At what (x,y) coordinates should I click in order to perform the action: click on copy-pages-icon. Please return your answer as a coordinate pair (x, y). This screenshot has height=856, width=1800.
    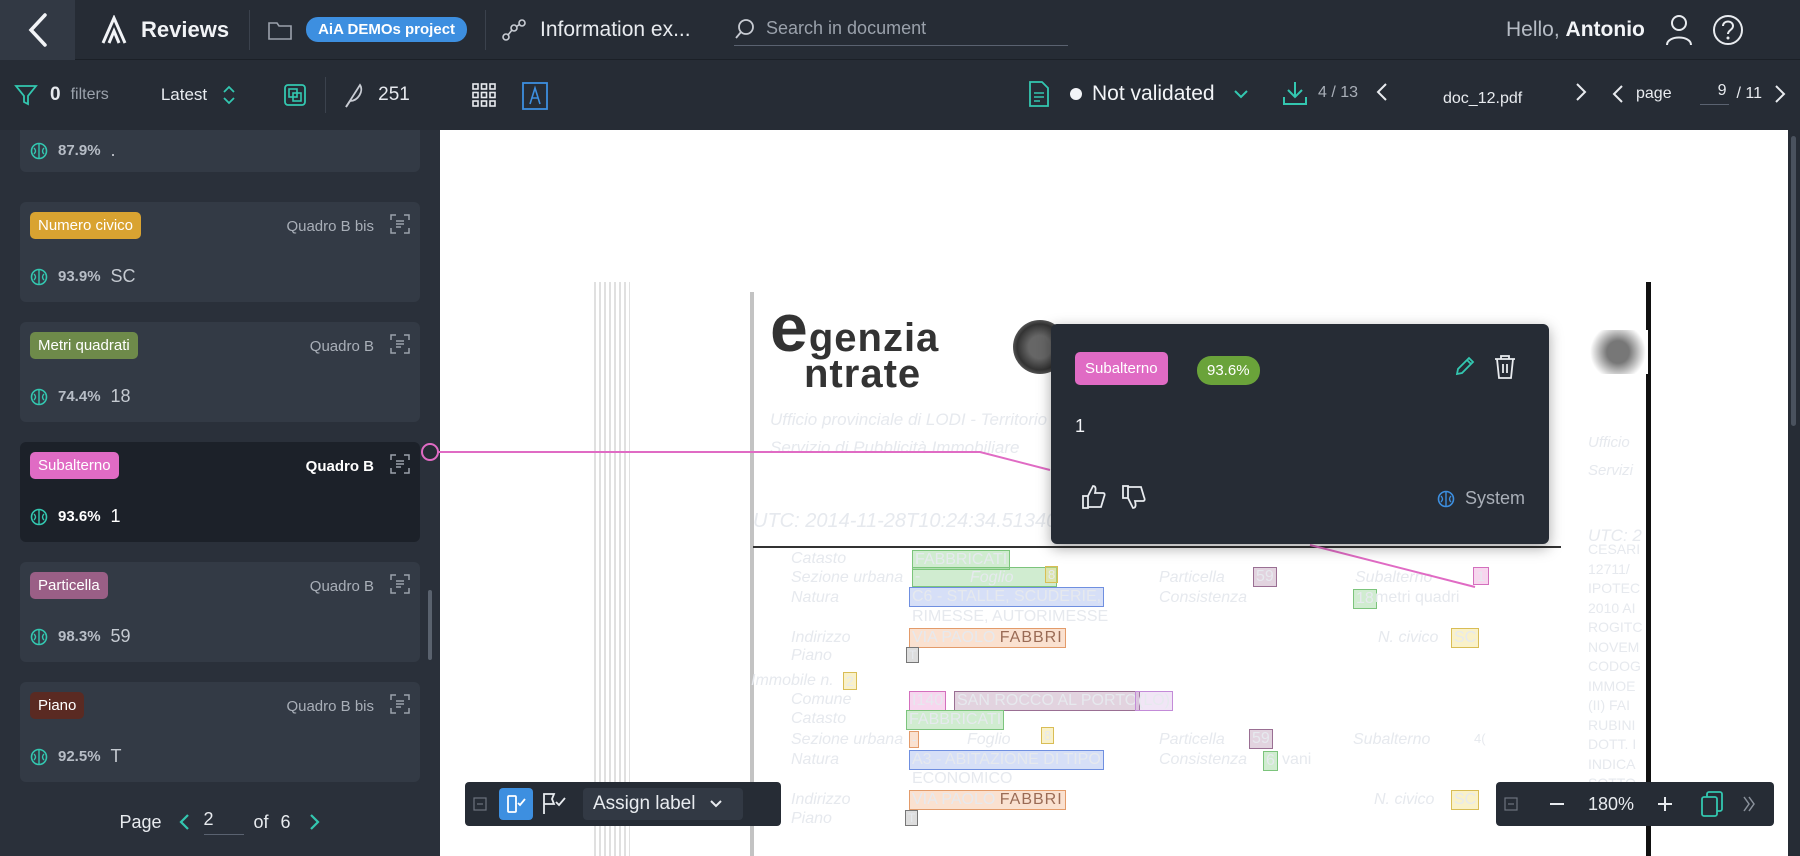
    Looking at the image, I should click on (1712, 804).